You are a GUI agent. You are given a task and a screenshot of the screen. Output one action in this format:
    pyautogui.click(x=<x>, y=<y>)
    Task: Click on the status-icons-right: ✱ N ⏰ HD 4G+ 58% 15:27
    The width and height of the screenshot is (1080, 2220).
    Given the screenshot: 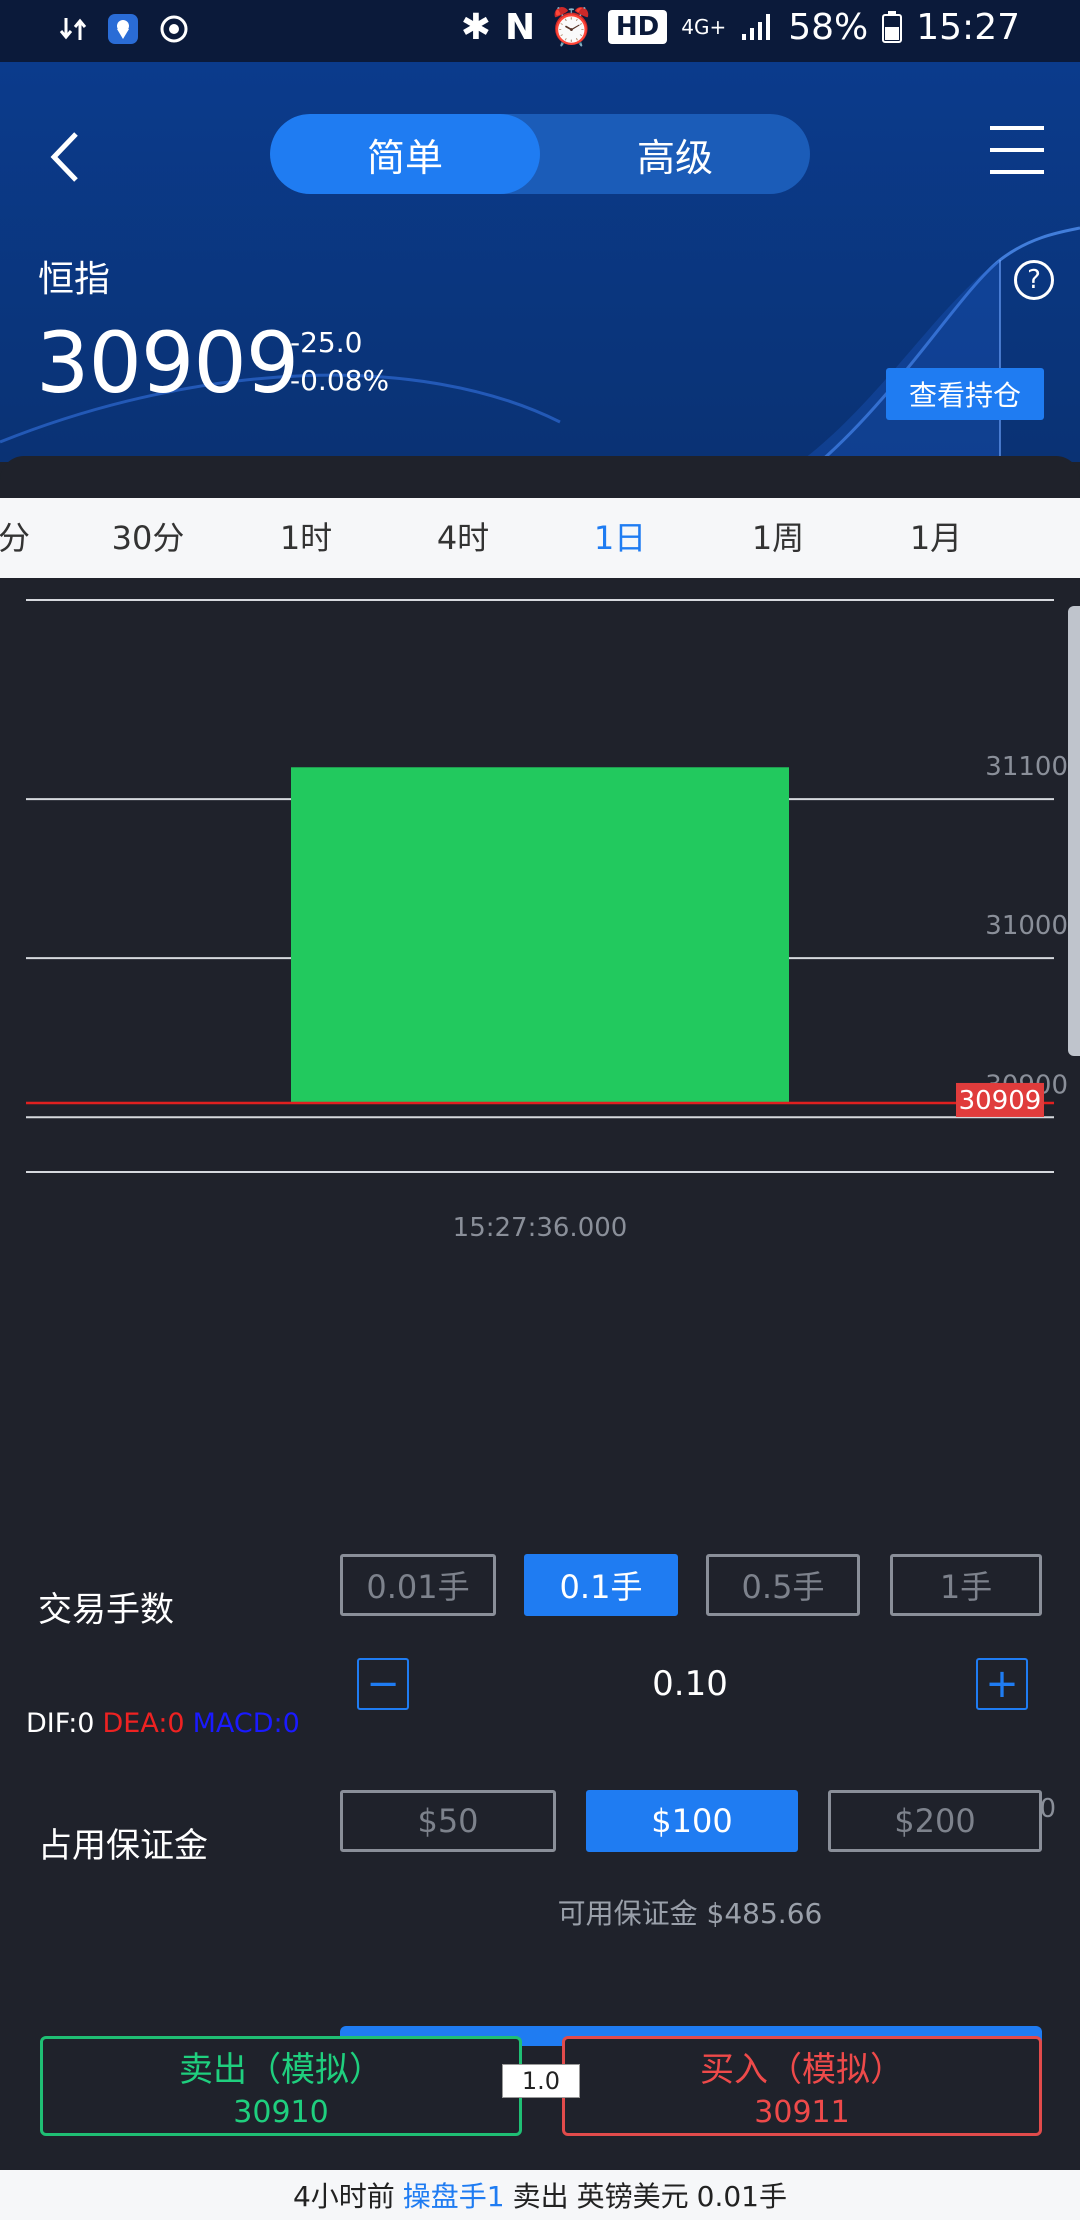 What is the action you would take?
    pyautogui.click(x=740, y=27)
    